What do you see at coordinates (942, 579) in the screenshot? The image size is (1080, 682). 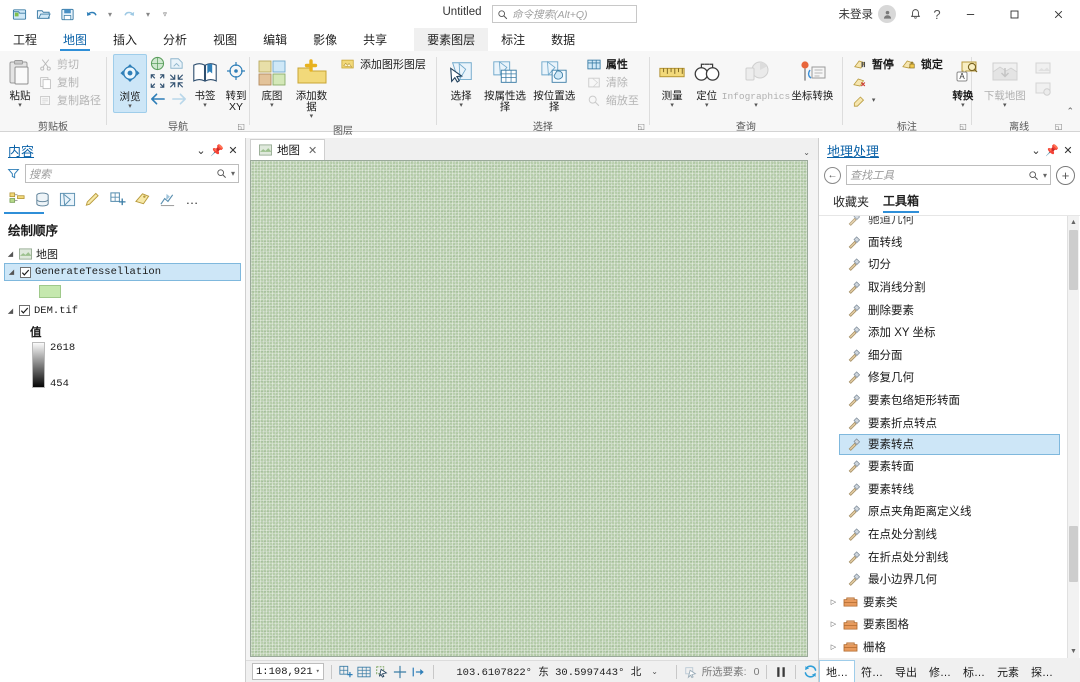 I see `tool-item: 最小边界几何` at bounding box center [942, 579].